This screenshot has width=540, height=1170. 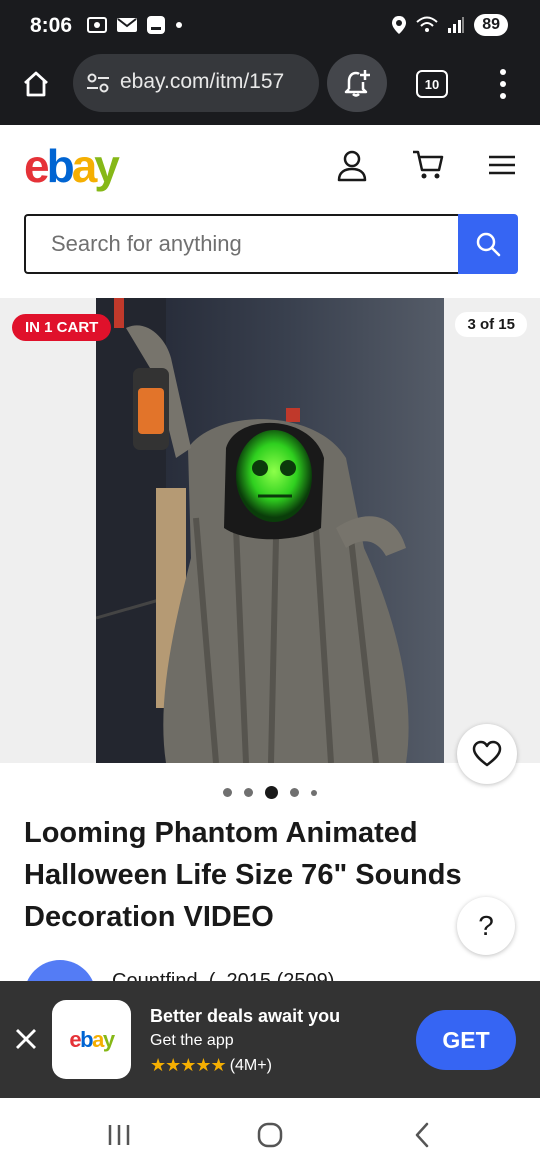 I want to click on recents-button, so click(x=119, y=1135).